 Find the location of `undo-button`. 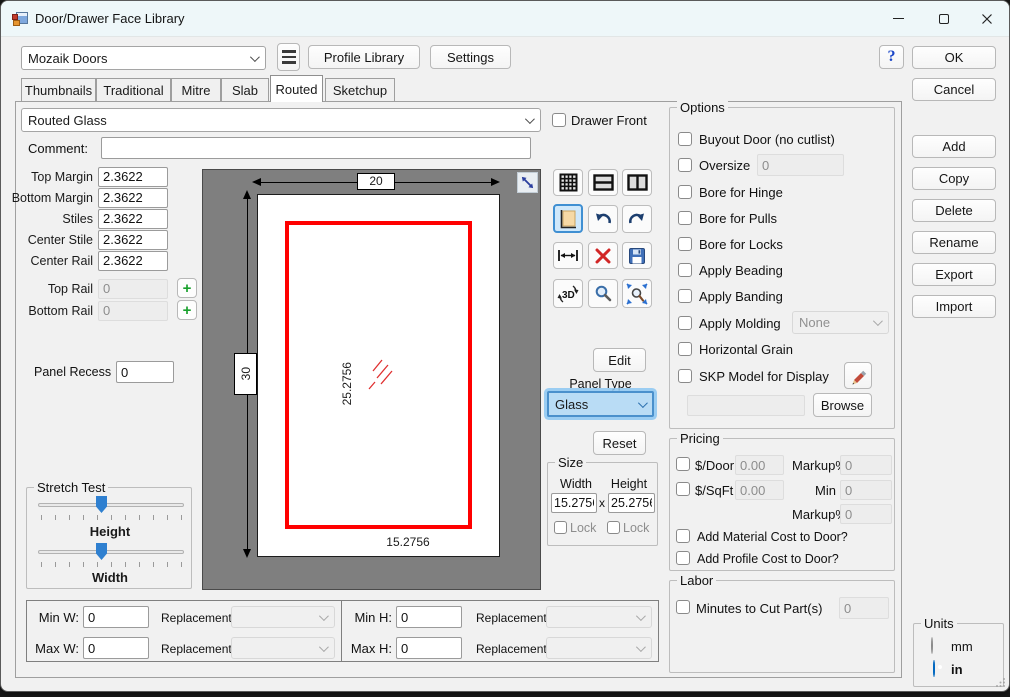

undo-button is located at coordinates (603, 219).